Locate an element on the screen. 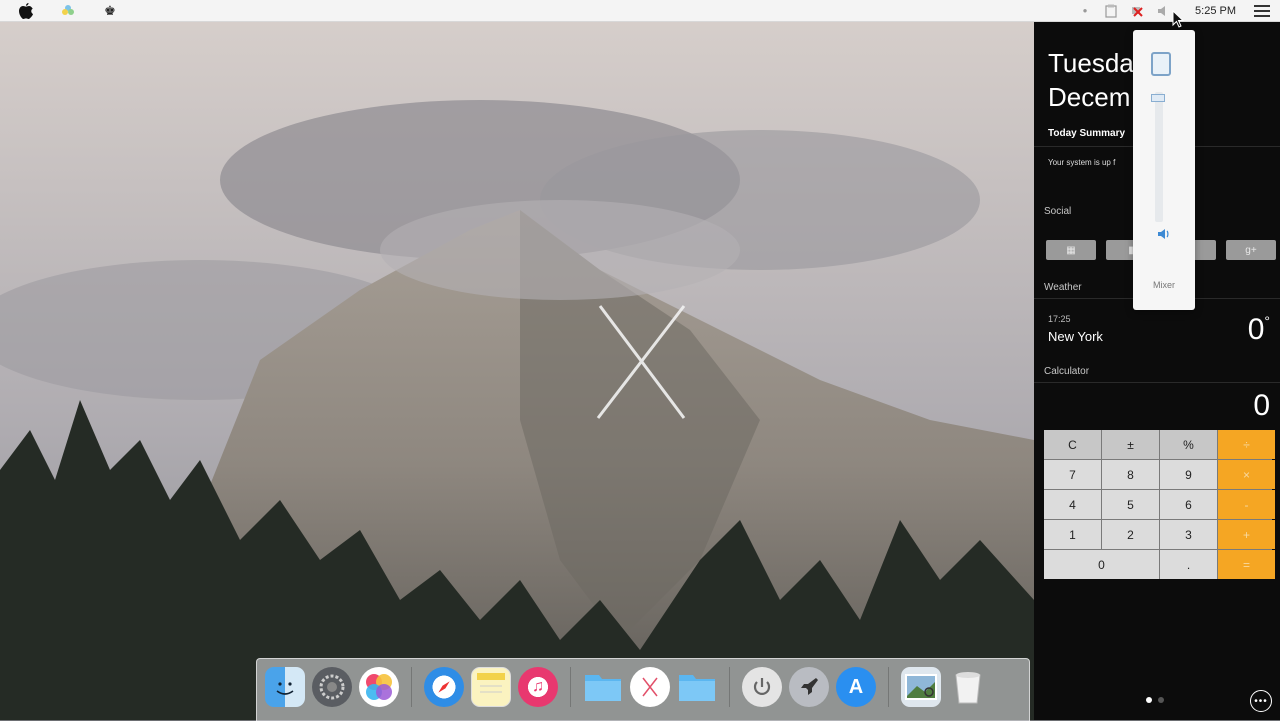 The height and width of the screenshot is (721, 1280). osx-icon is located at coordinates (650, 687).